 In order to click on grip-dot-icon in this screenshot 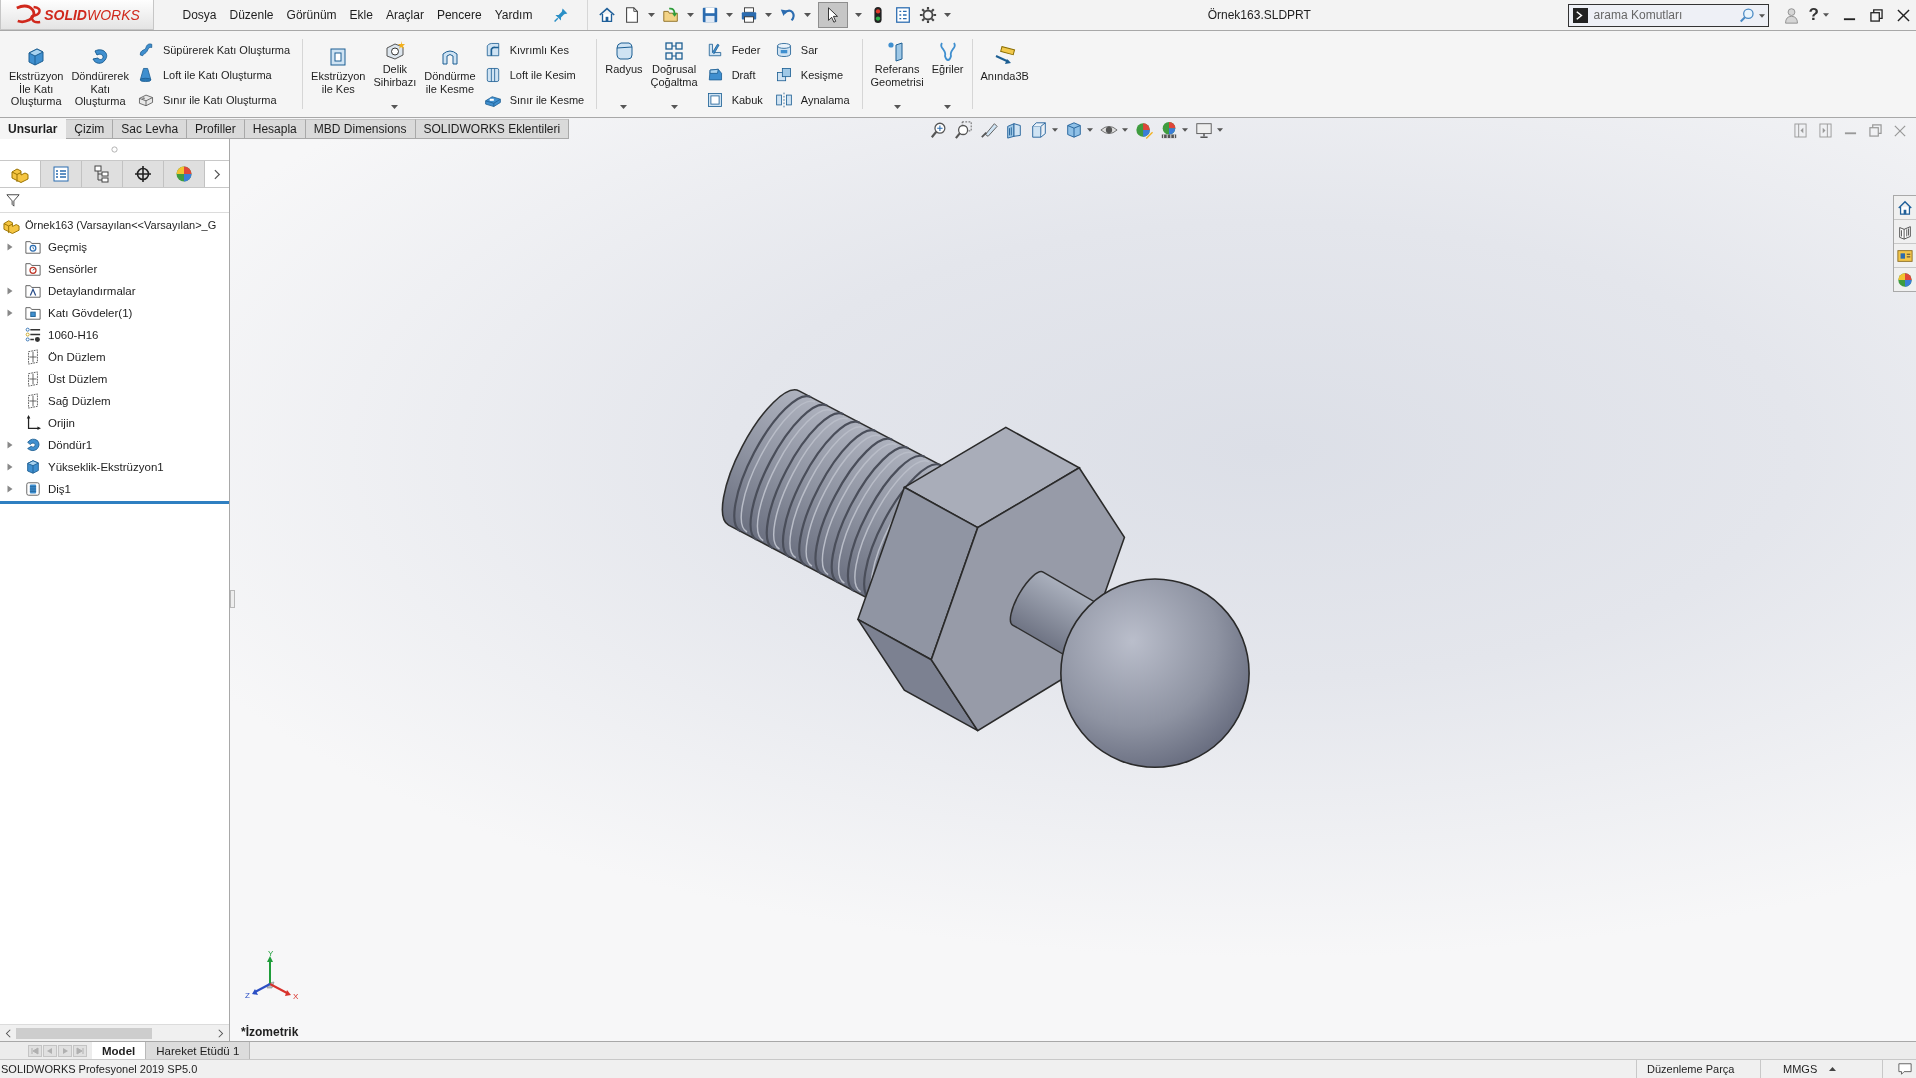, I will do `click(114, 149)`.